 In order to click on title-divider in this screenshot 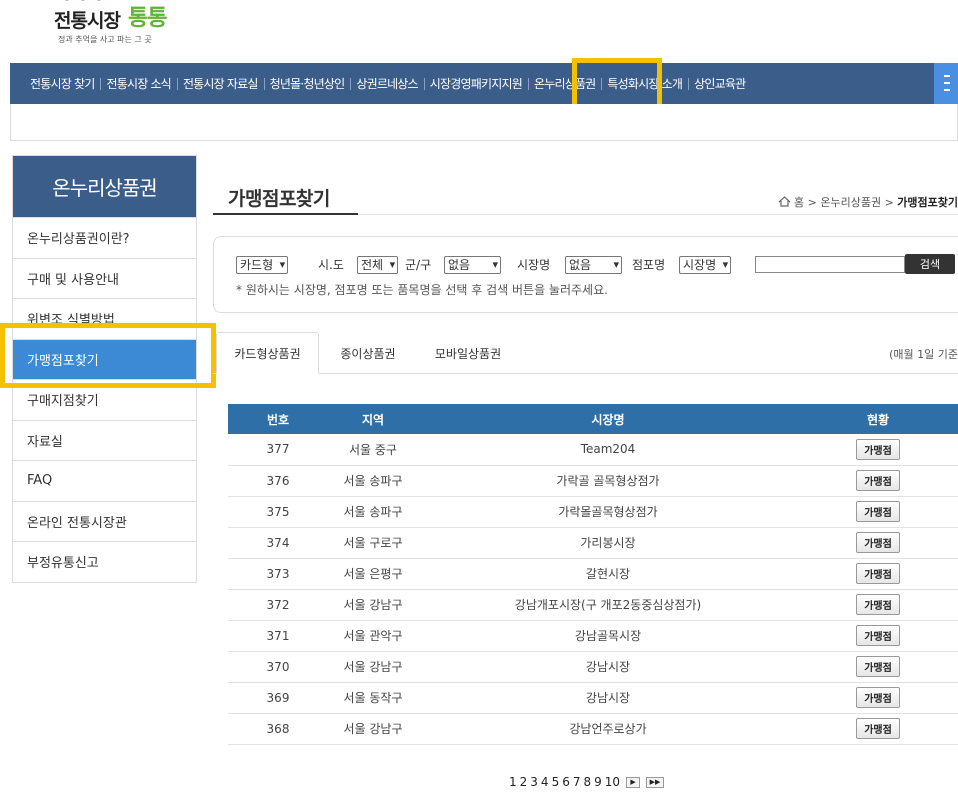, I will do `click(658, 214)`.